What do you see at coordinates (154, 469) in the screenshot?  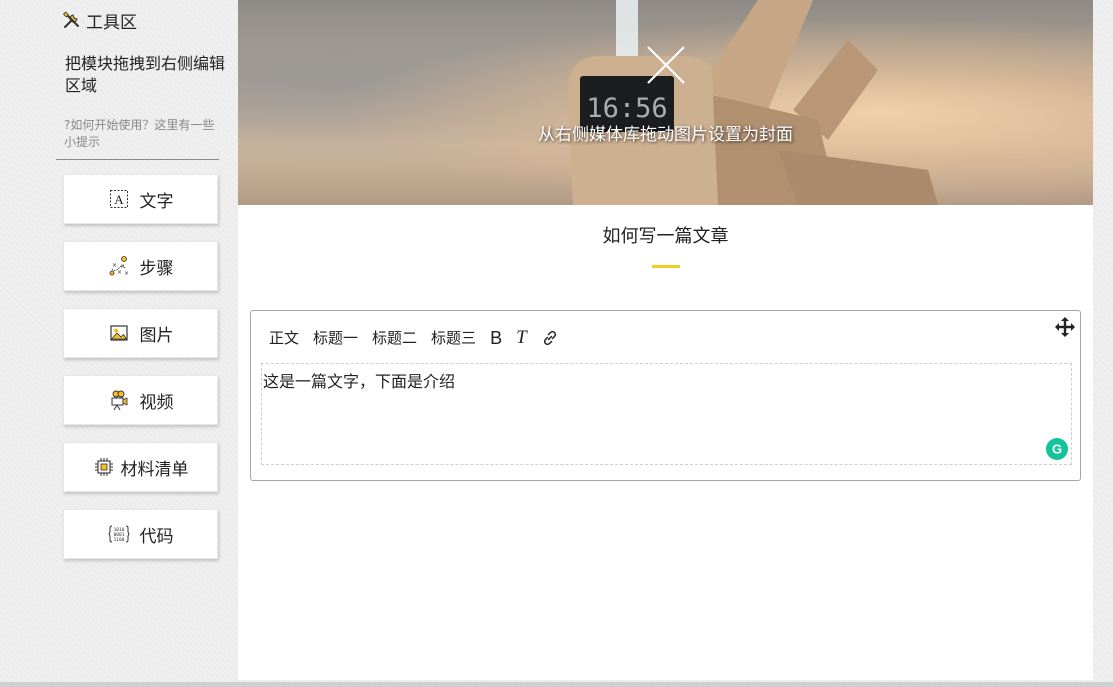 I see `module-materials-label: 材料清单` at bounding box center [154, 469].